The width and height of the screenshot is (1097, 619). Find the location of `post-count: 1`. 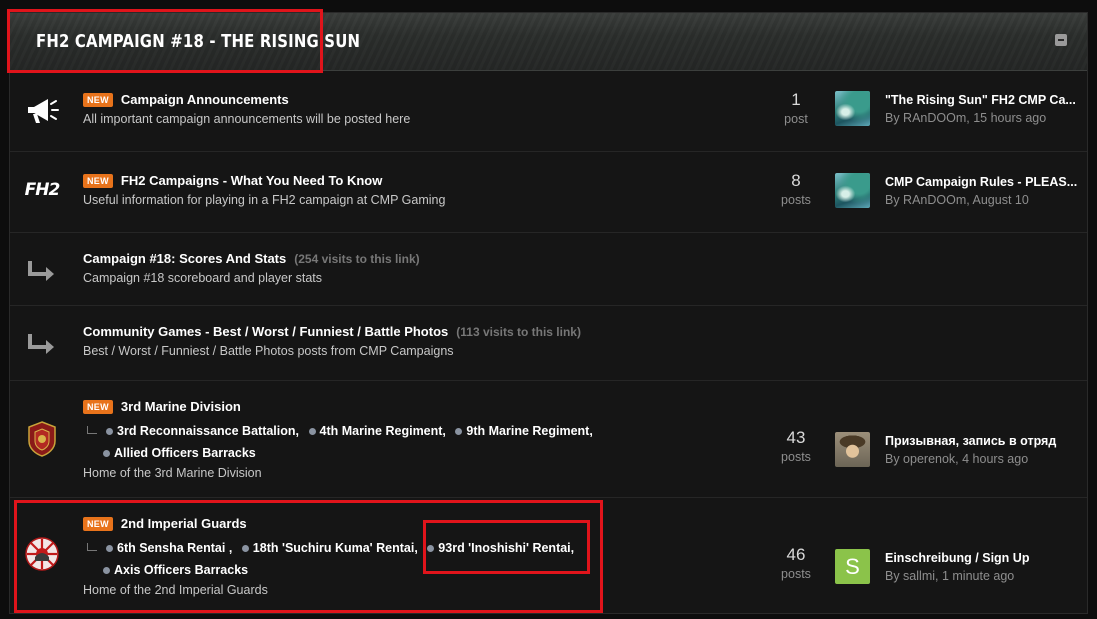

post-count: 1 is located at coordinates (796, 99).